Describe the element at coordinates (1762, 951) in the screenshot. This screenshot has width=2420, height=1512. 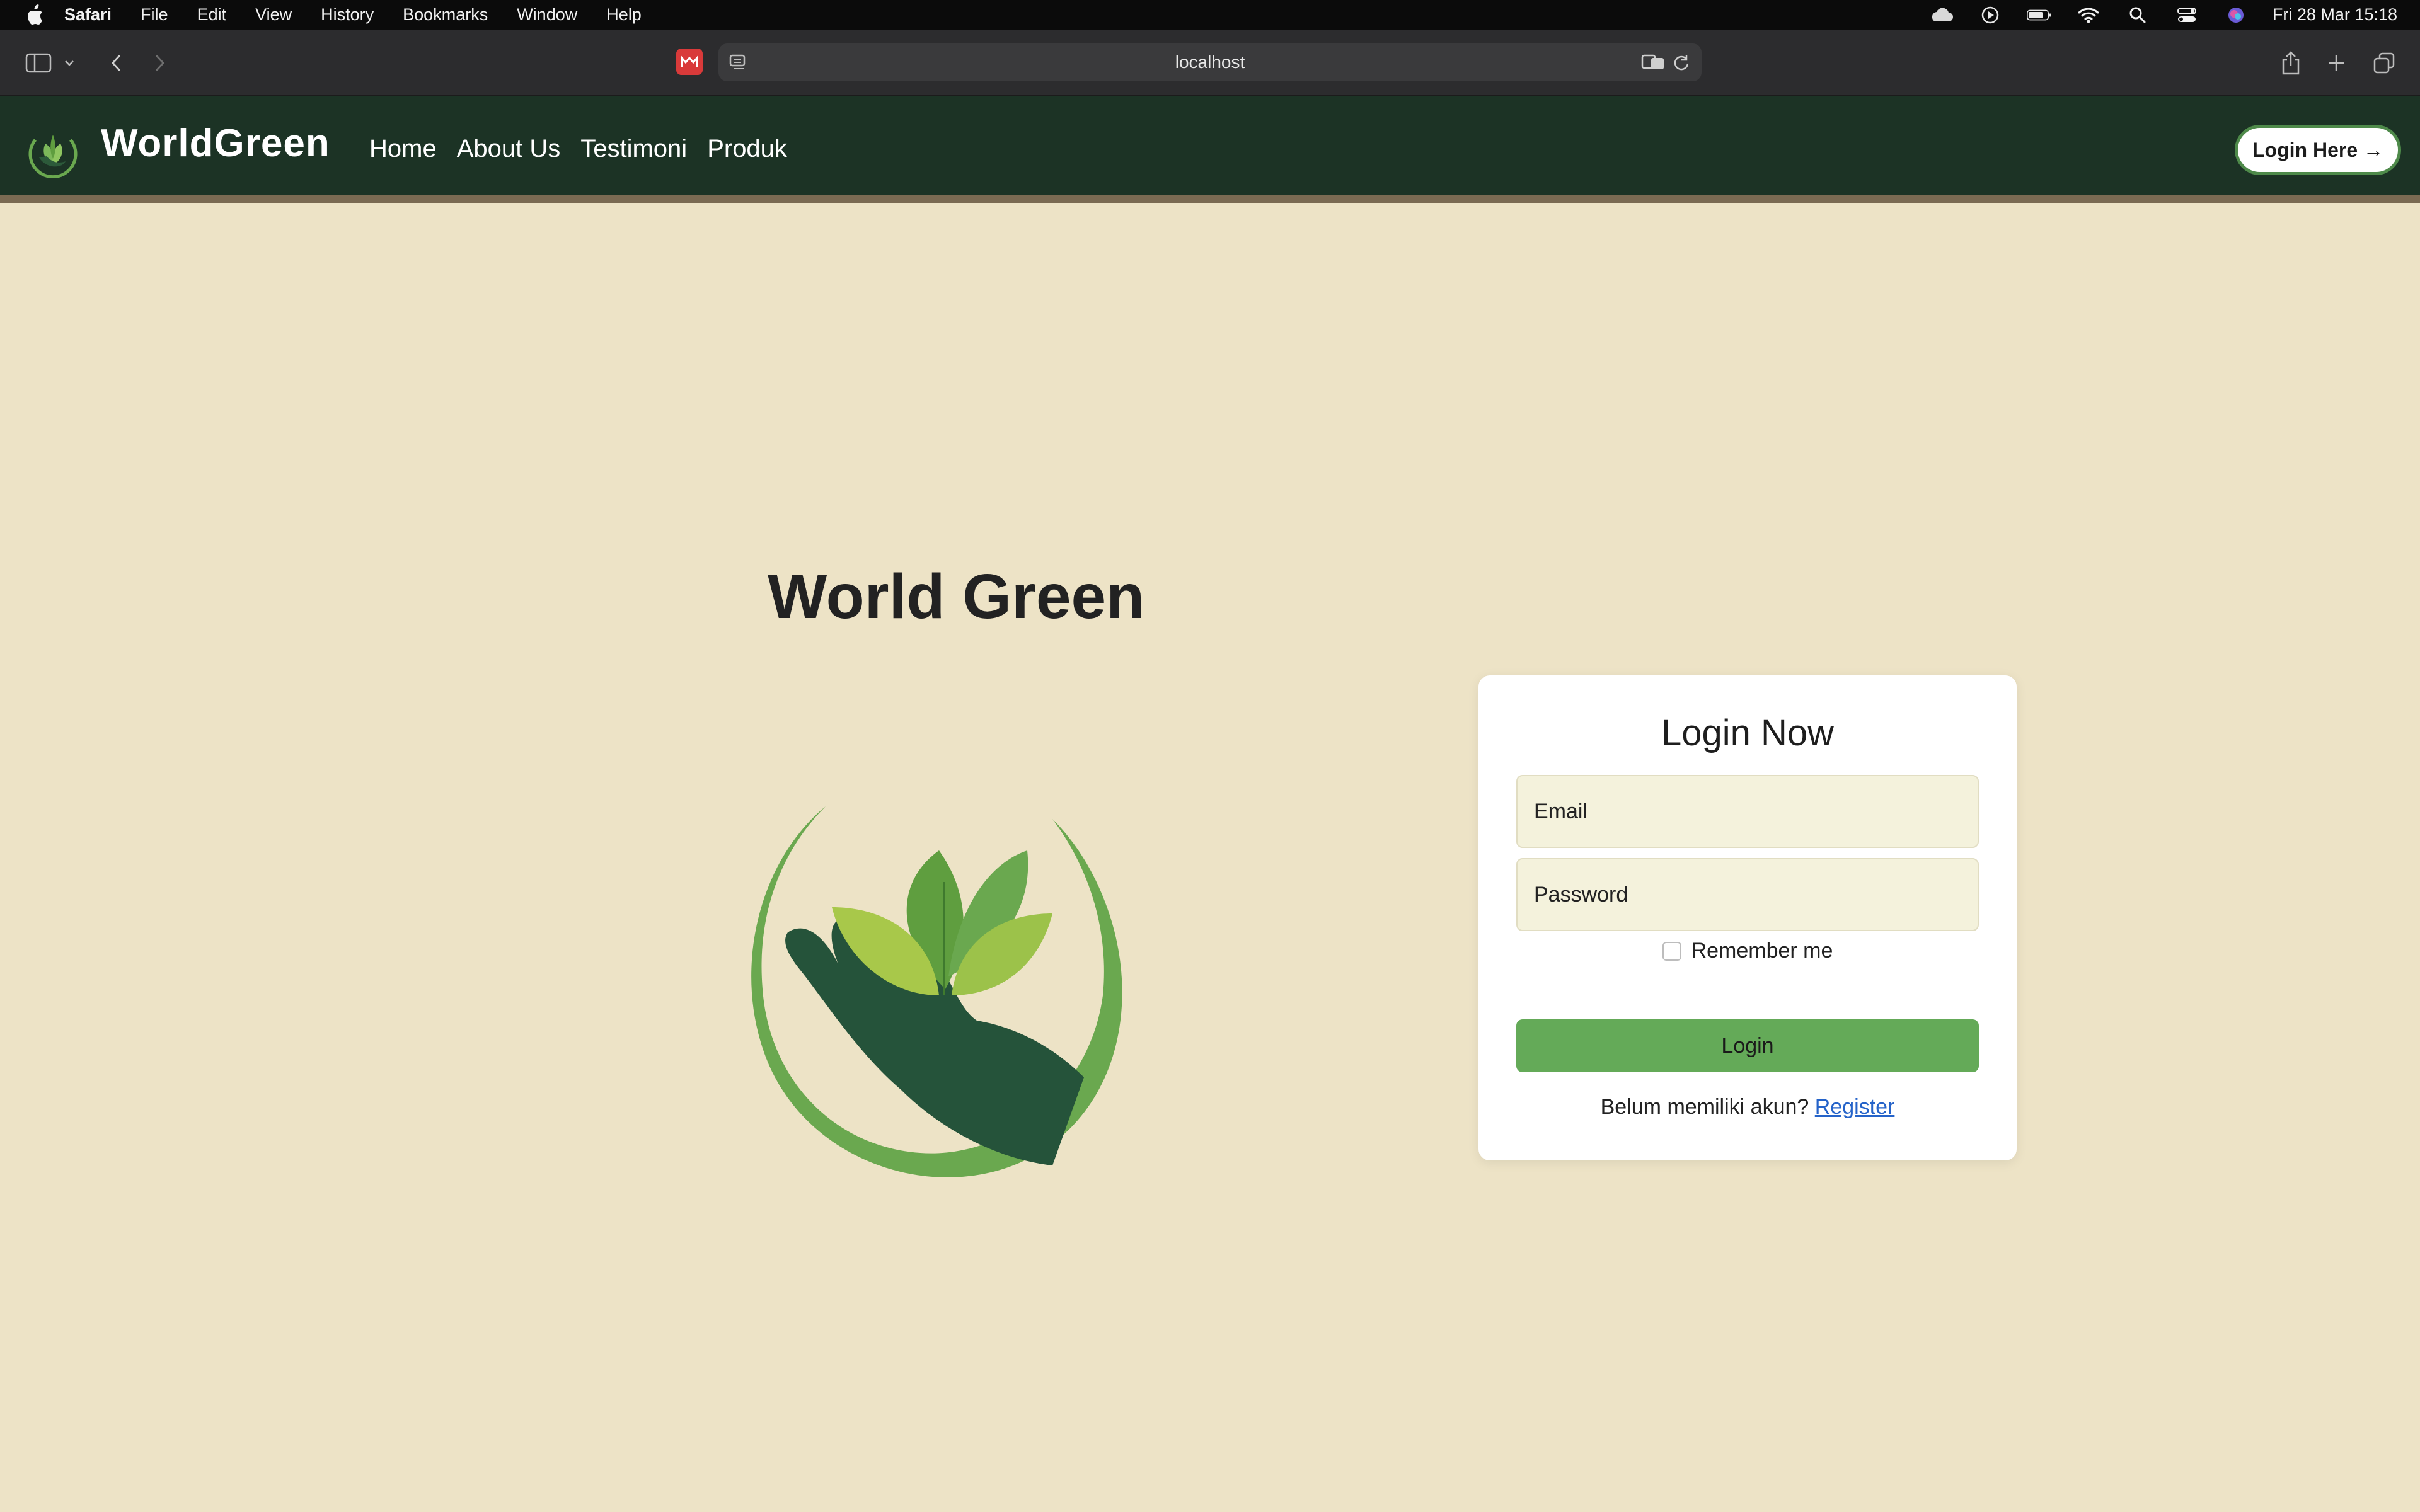
I see `remember-me-label: Remember me` at that location.